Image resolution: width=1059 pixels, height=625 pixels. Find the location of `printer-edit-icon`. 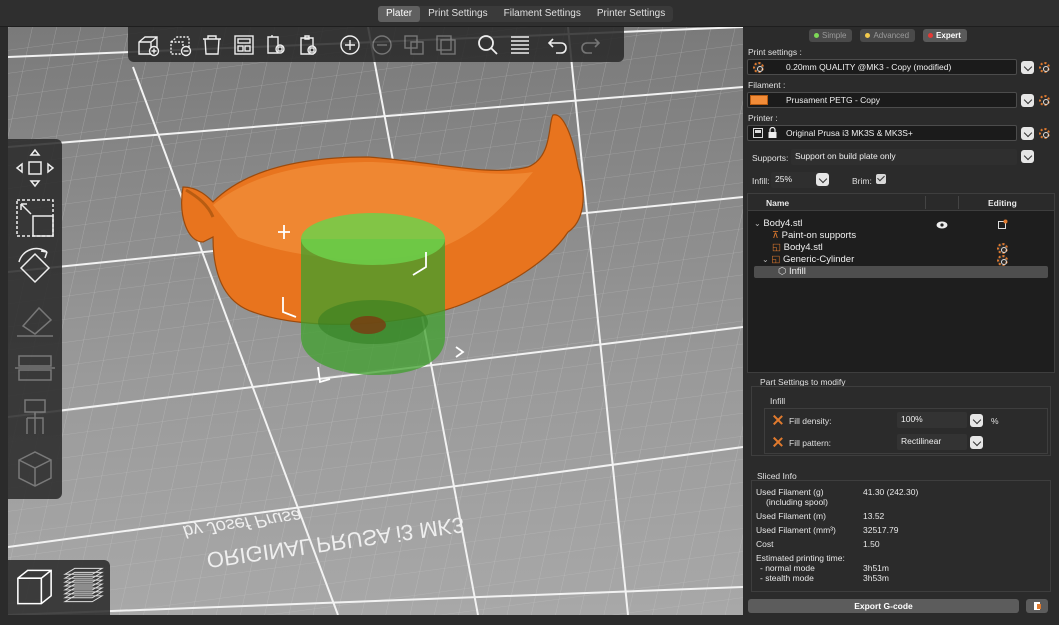

printer-edit-icon is located at coordinates (1044, 133).